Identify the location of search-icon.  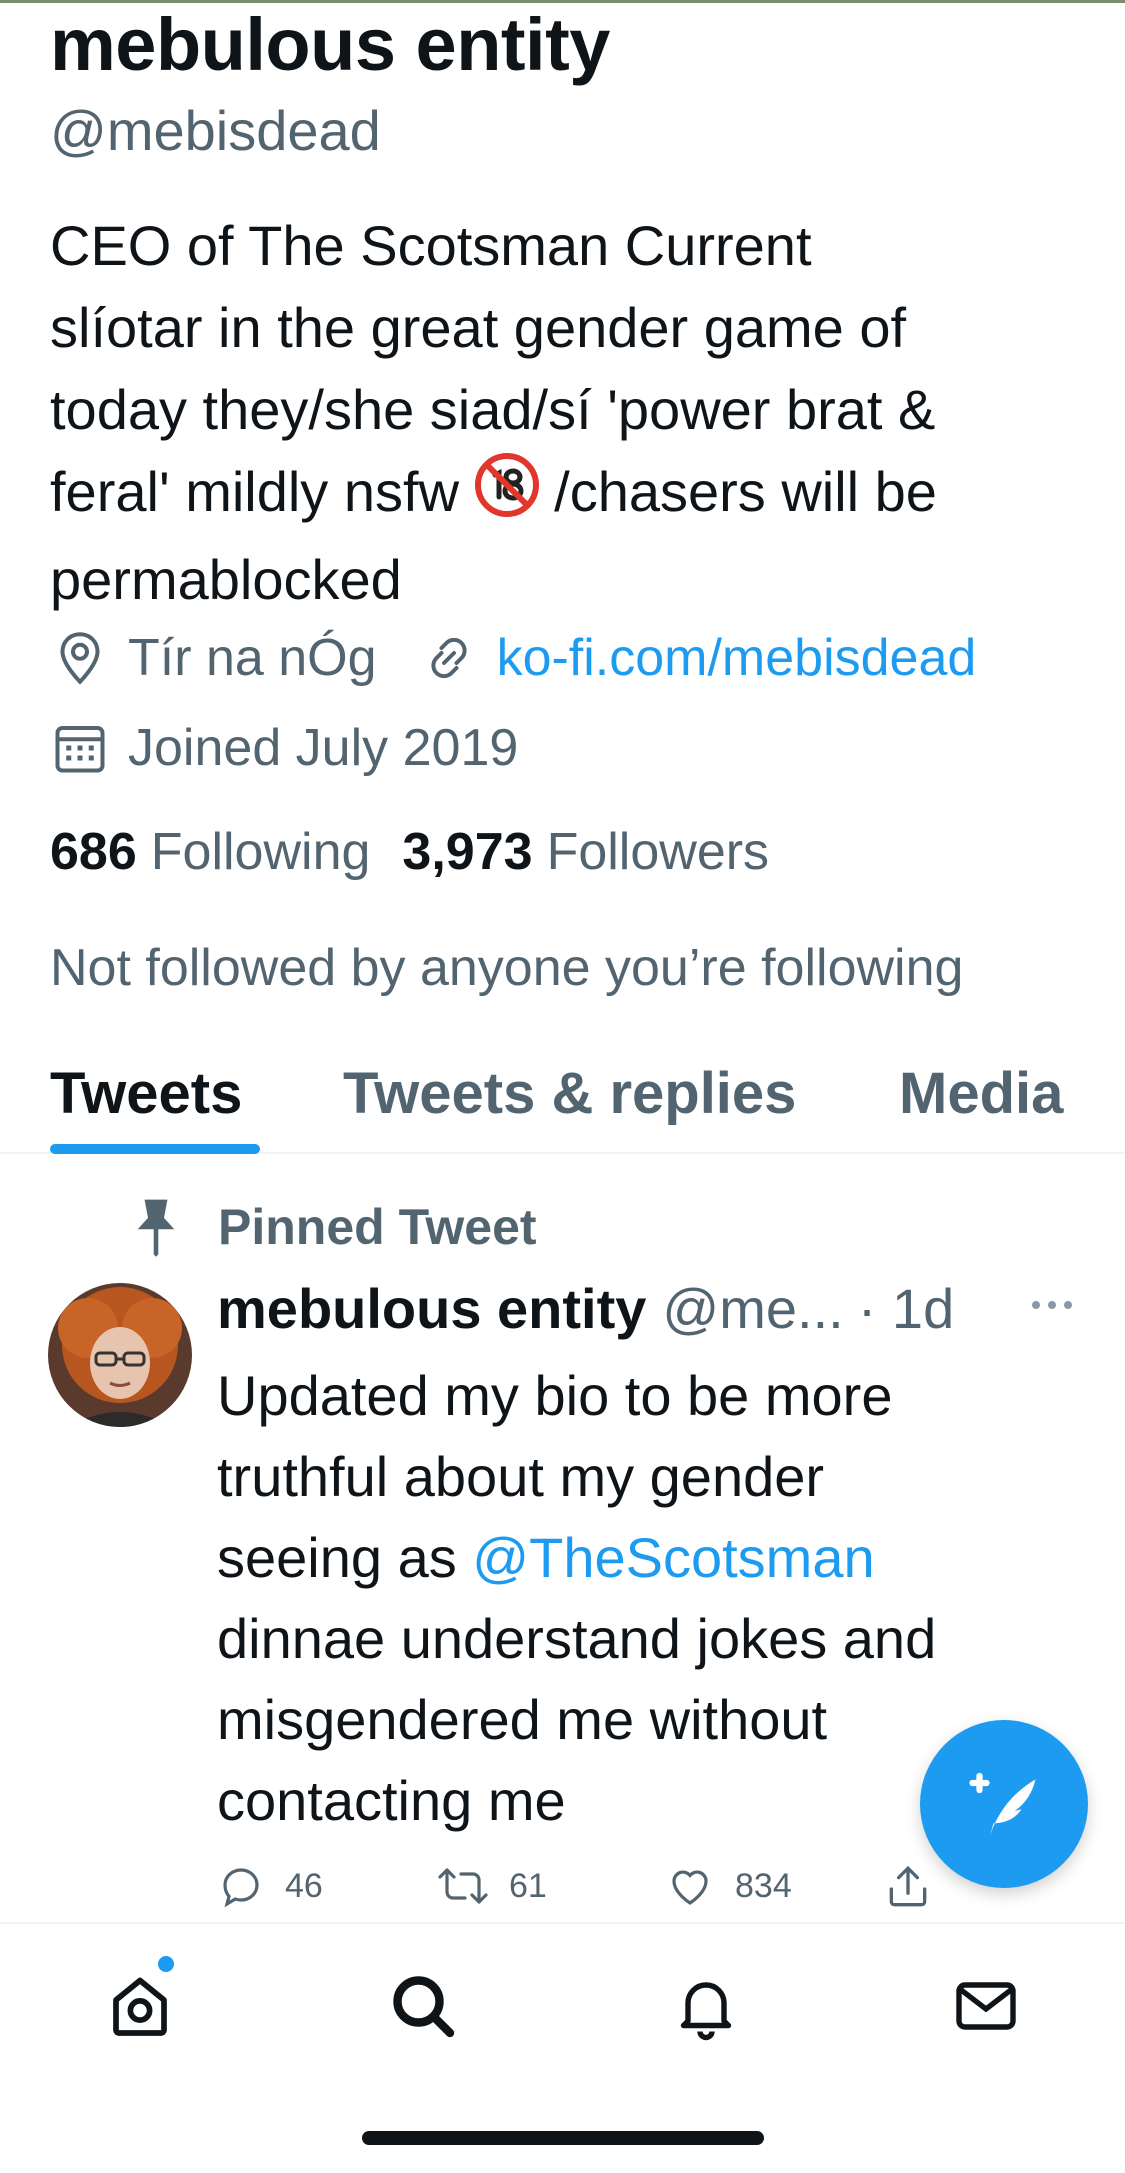
(423, 2006).